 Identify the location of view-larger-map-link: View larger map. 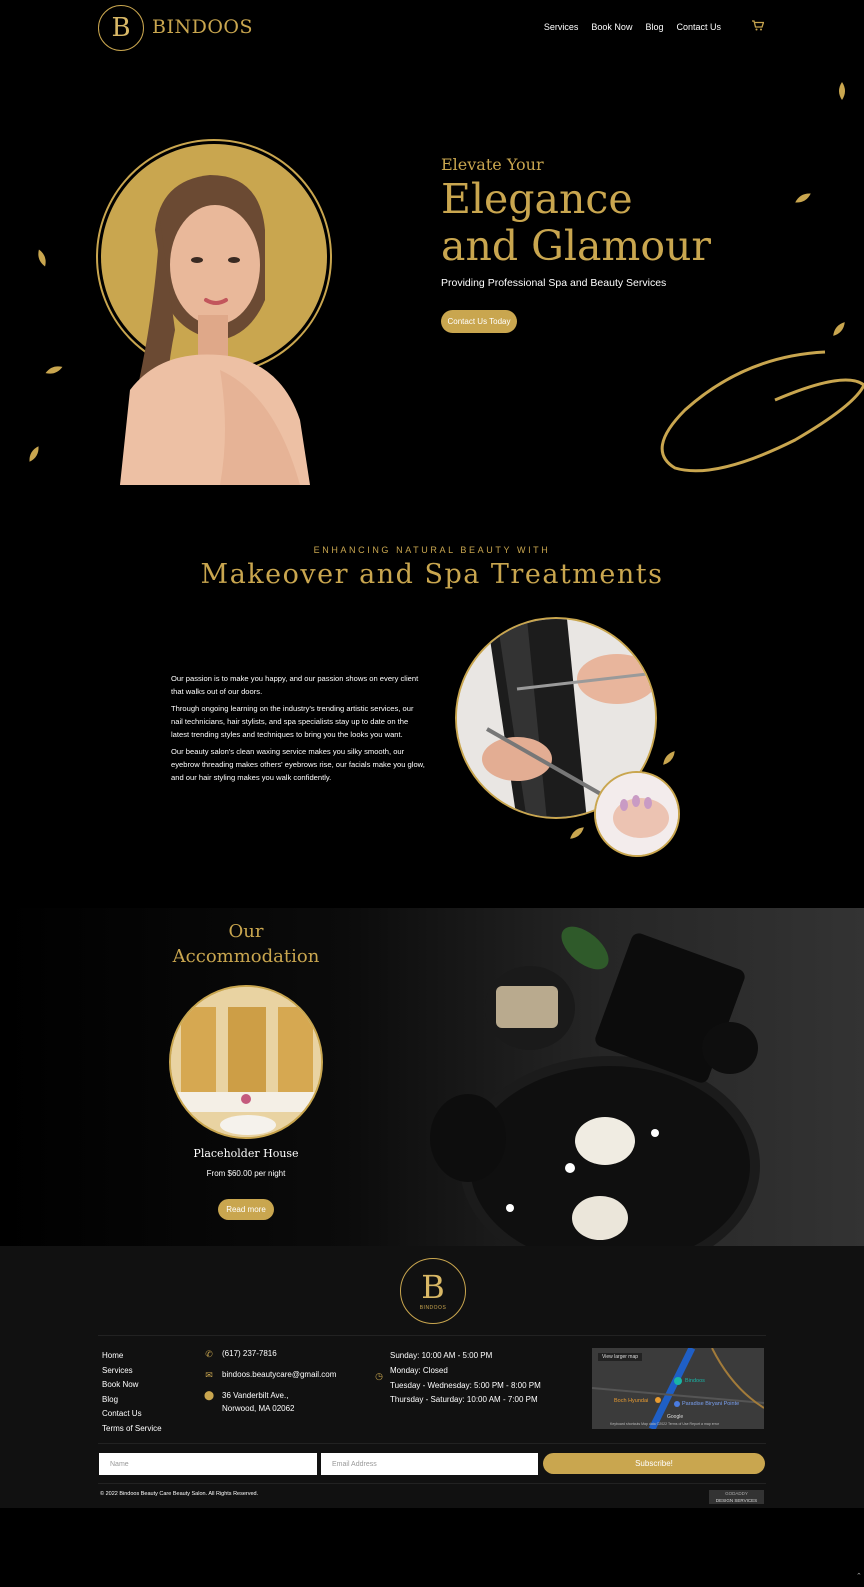
(620, 1357).